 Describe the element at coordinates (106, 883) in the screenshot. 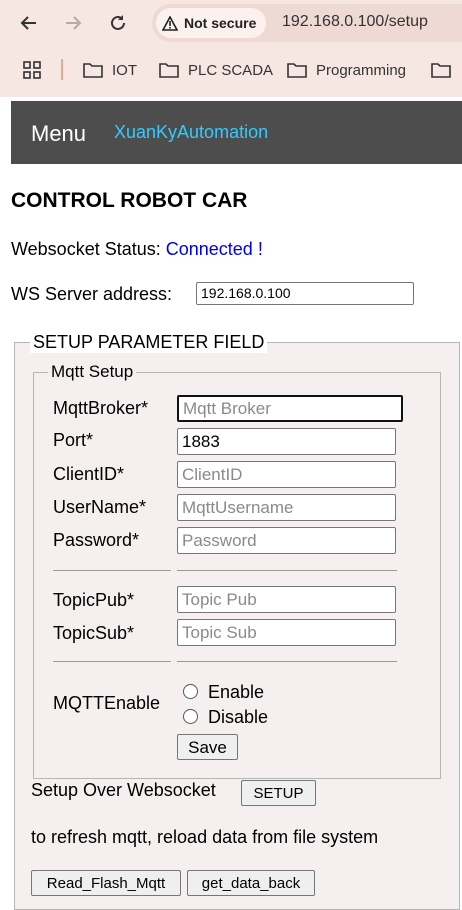

I see `read-flash-mqtt-button: Read_Flash_Mqtt` at that location.